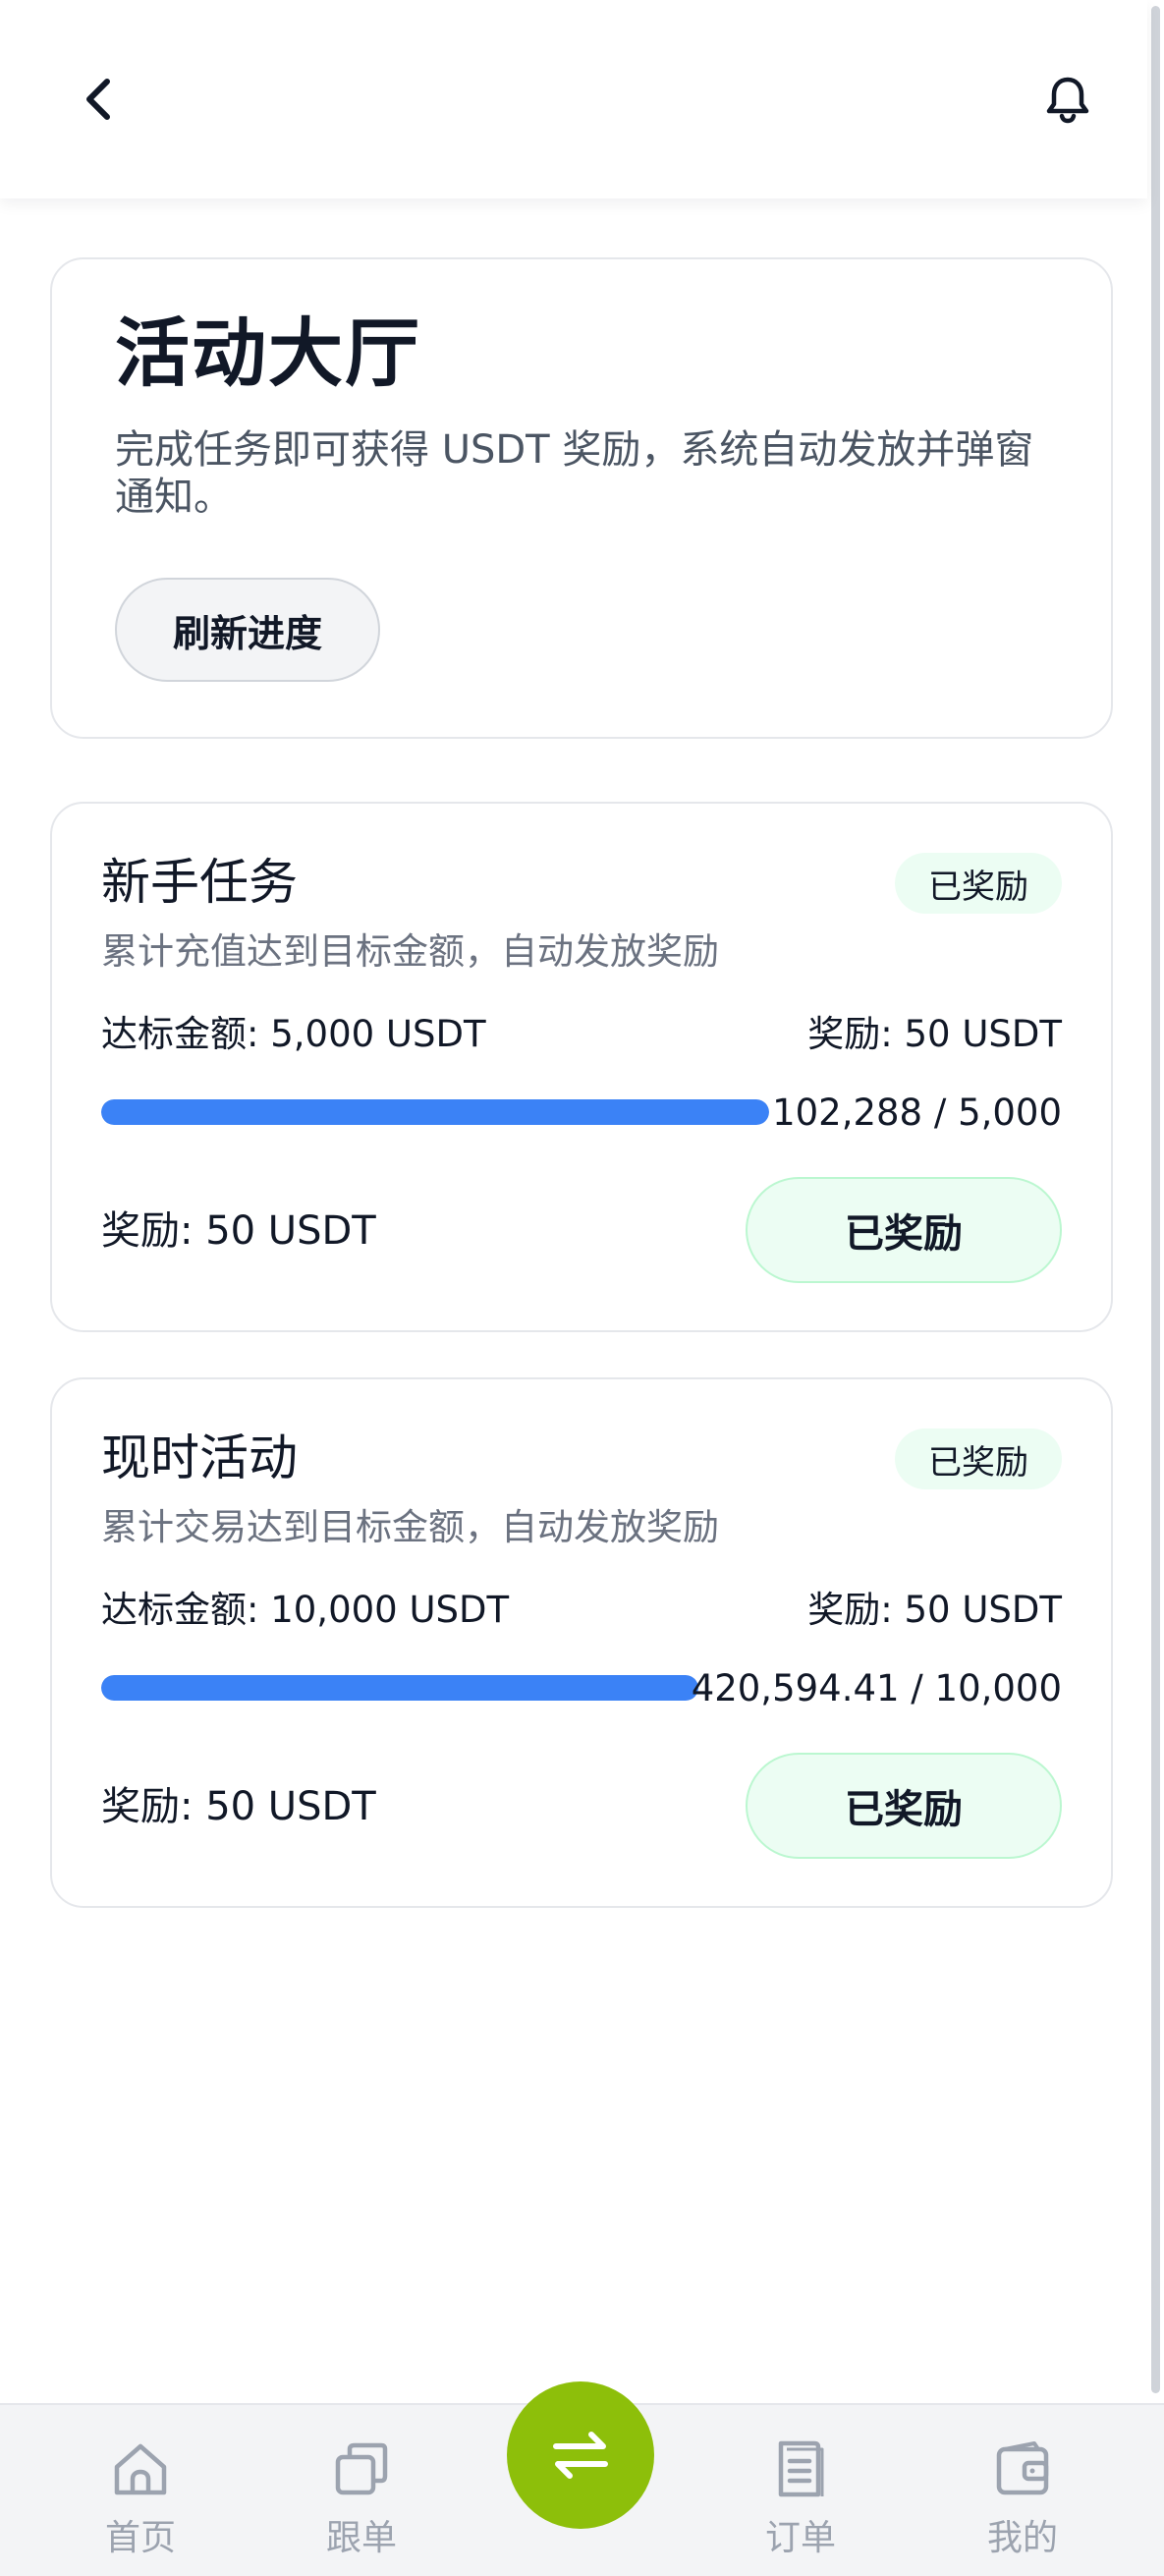 The image size is (1164, 2576). I want to click on chevron-left-icon, so click(98, 99).